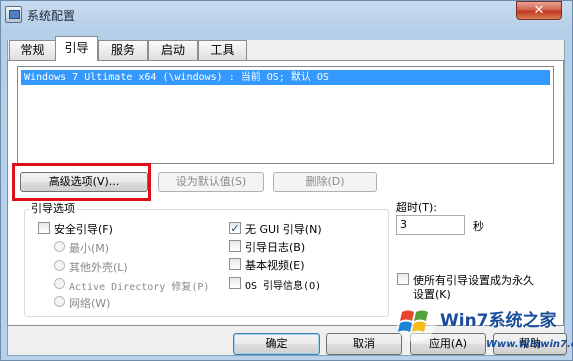 The height and width of the screenshot is (361, 573). I want to click on no-gui-boot-checkbox: ✓, so click(235, 228).